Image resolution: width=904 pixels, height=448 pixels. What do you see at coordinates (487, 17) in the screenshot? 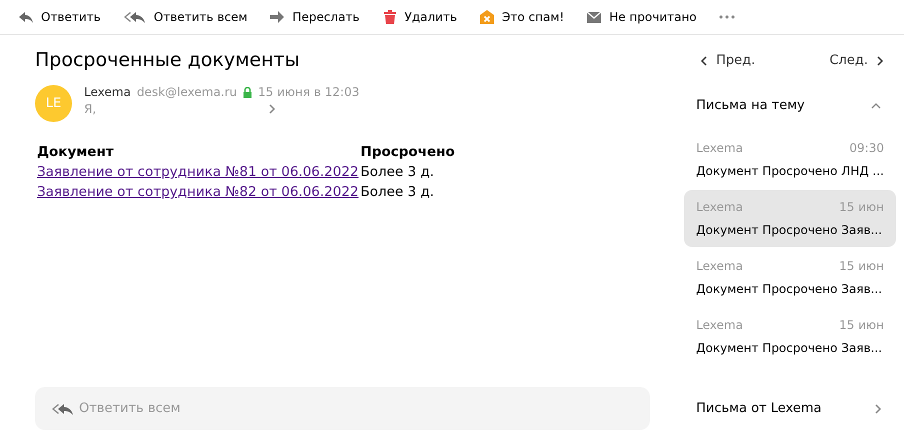
I see `spam-icon` at bounding box center [487, 17].